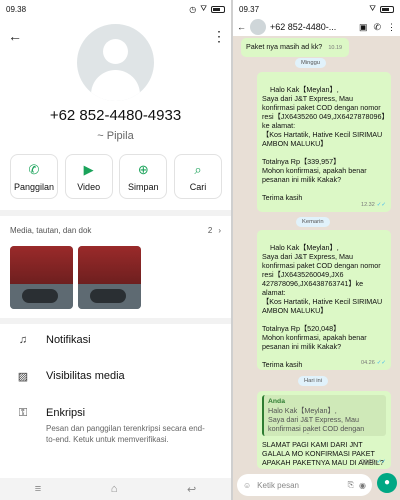 Image resolution: width=400 pixels, height=500 pixels. I want to click on status-bar: 09.37 ⛛, so click(316, 9).